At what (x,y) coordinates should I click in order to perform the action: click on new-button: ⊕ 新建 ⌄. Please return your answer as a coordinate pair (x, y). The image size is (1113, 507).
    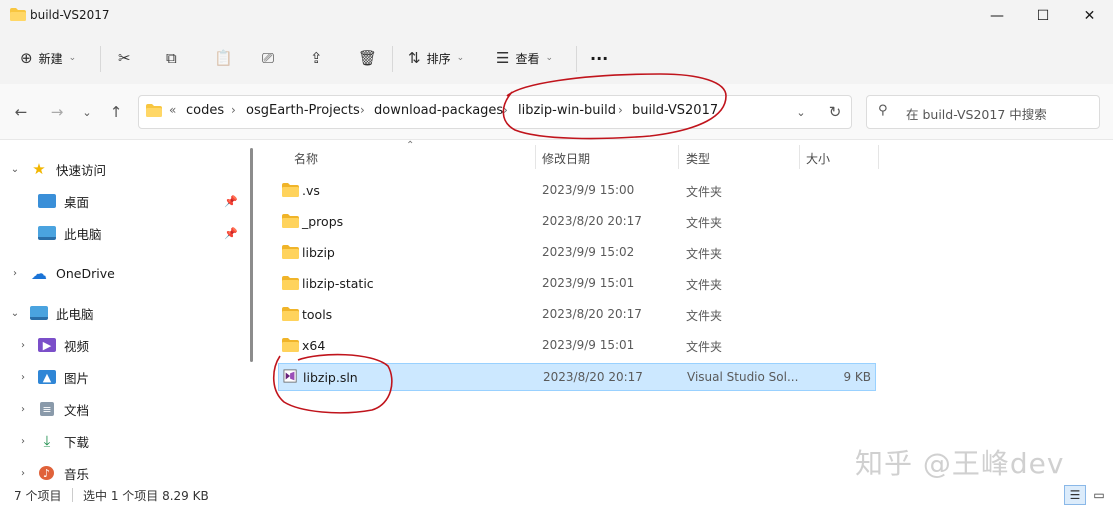
    Looking at the image, I should click on (48, 58).